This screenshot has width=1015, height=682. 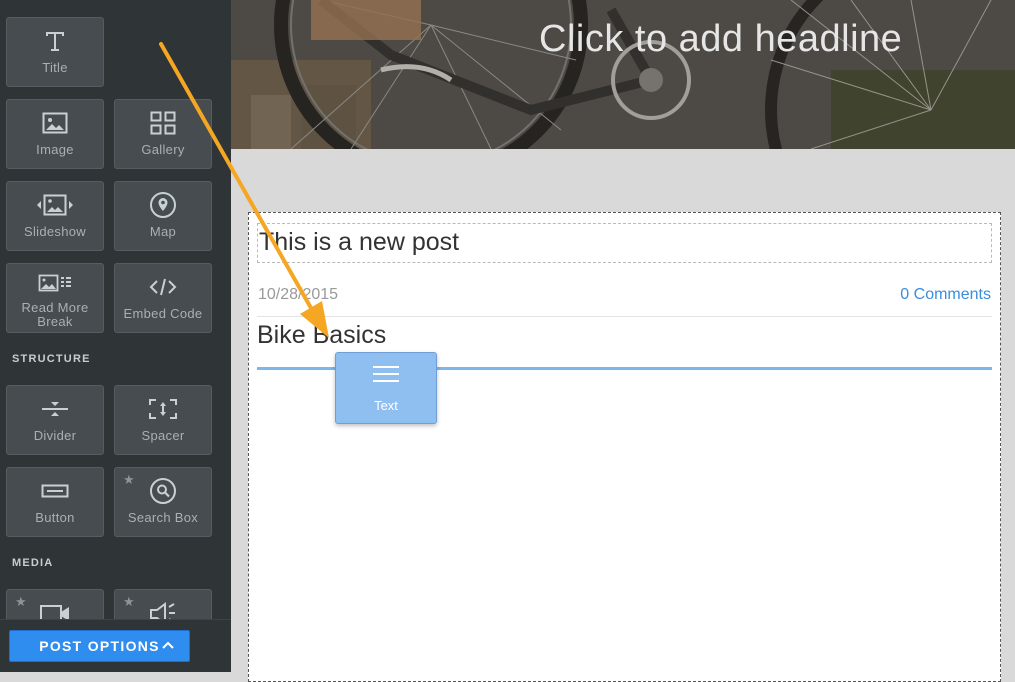 I want to click on spacer-icon, so click(x=163, y=409).